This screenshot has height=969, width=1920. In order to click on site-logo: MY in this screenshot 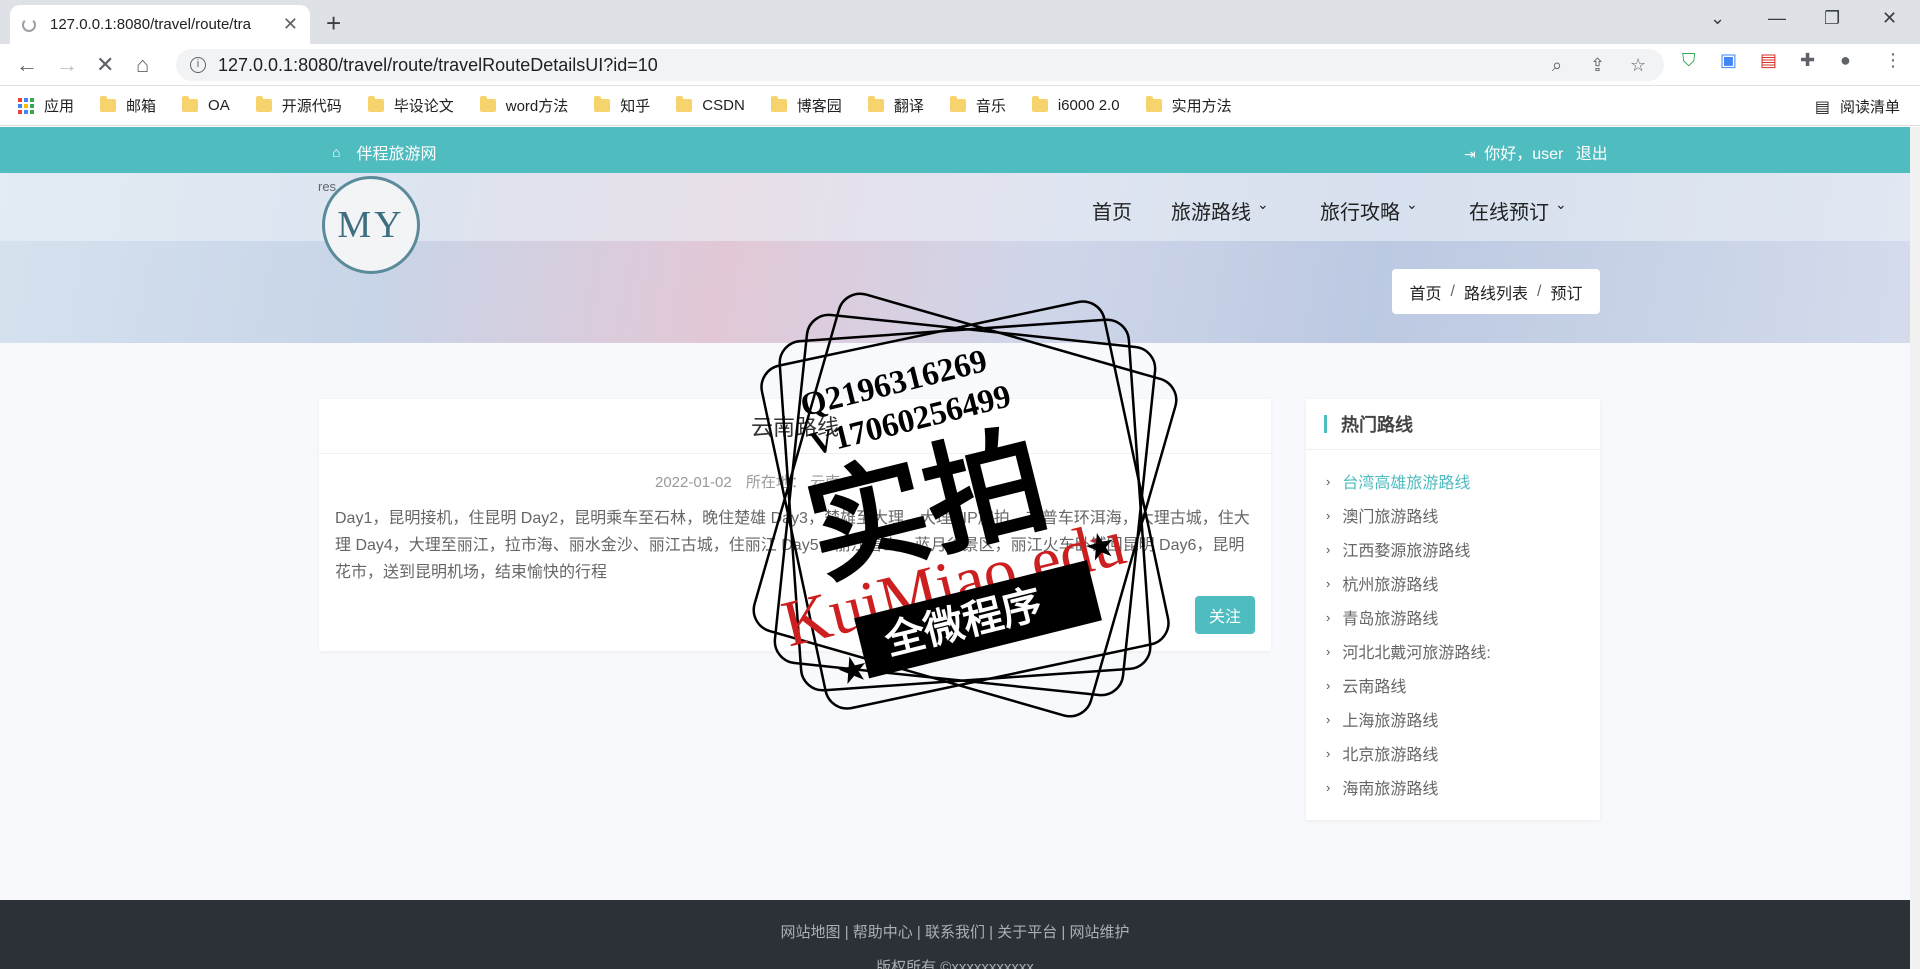, I will do `click(371, 225)`.